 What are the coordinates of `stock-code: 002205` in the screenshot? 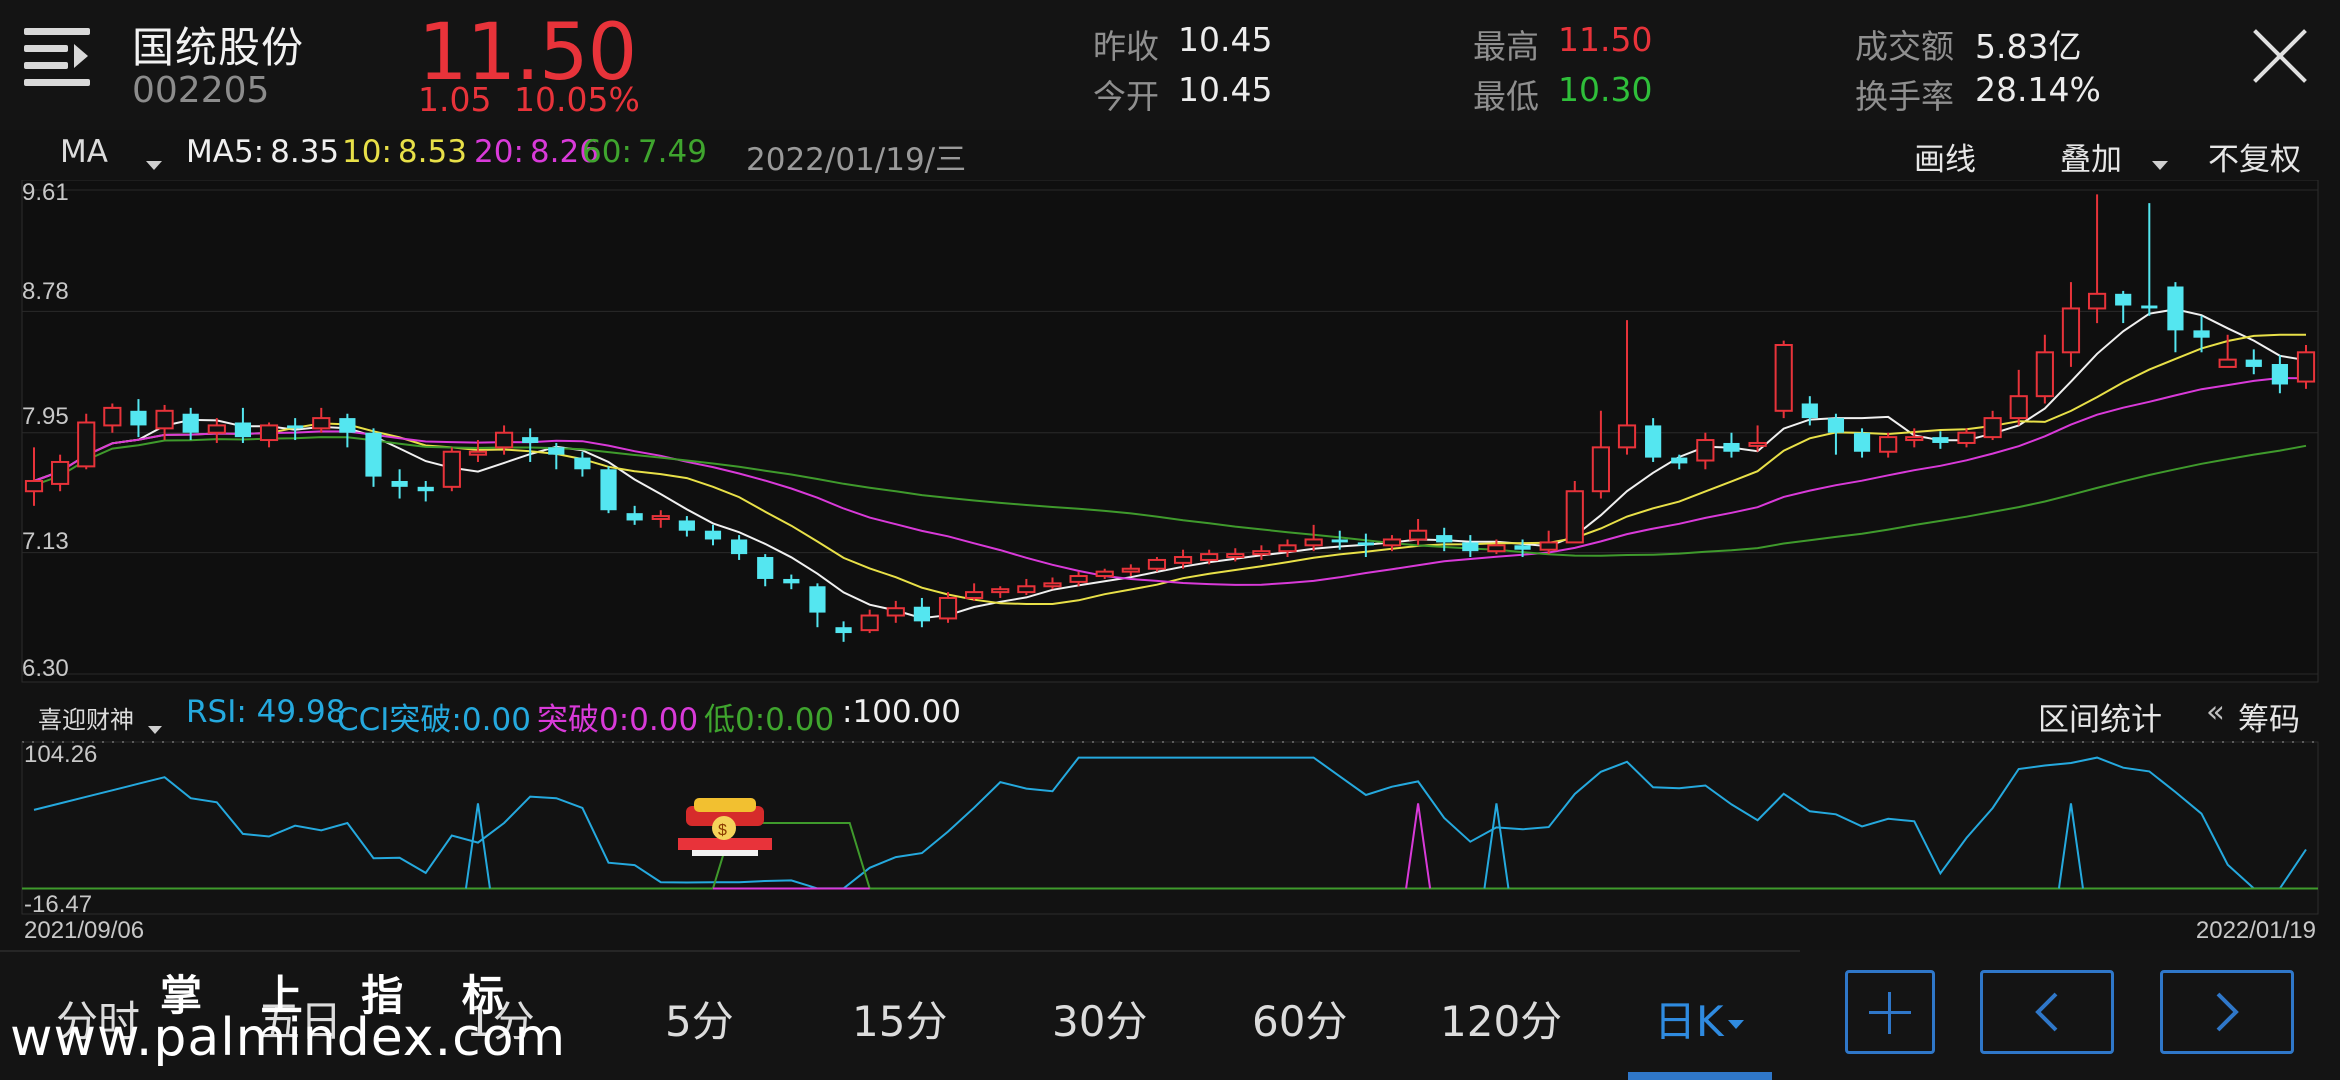 It's located at (201, 90).